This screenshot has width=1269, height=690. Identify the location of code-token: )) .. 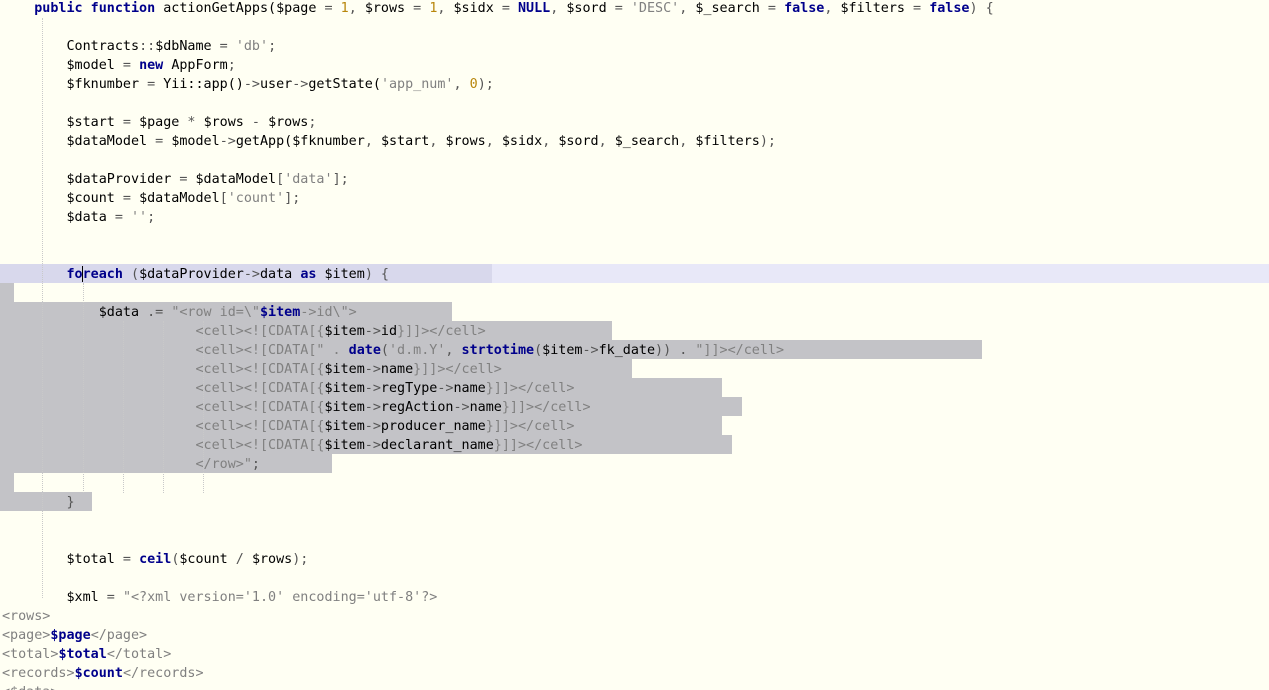
(675, 350).